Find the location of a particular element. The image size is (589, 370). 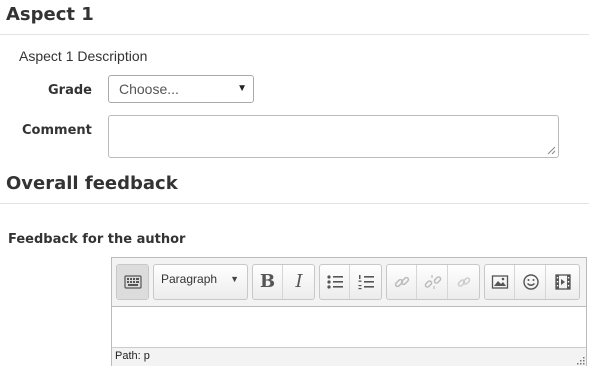

aspect-divider is located at coordinates (294, 34).